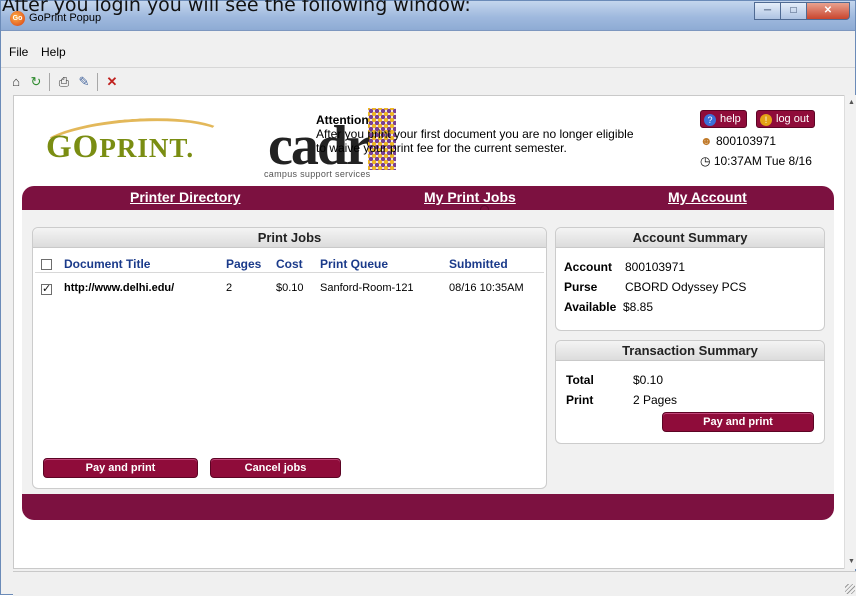  I want to click on footer-bar, so click(428, 507).